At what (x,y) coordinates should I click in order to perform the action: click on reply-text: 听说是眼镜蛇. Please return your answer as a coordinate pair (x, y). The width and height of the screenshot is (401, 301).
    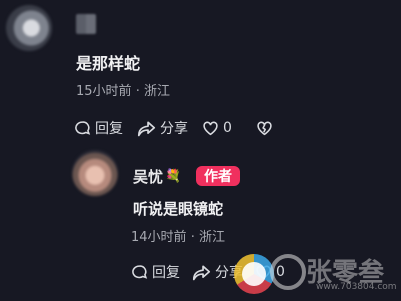
    Looking at the image, I should click on (178, 209).